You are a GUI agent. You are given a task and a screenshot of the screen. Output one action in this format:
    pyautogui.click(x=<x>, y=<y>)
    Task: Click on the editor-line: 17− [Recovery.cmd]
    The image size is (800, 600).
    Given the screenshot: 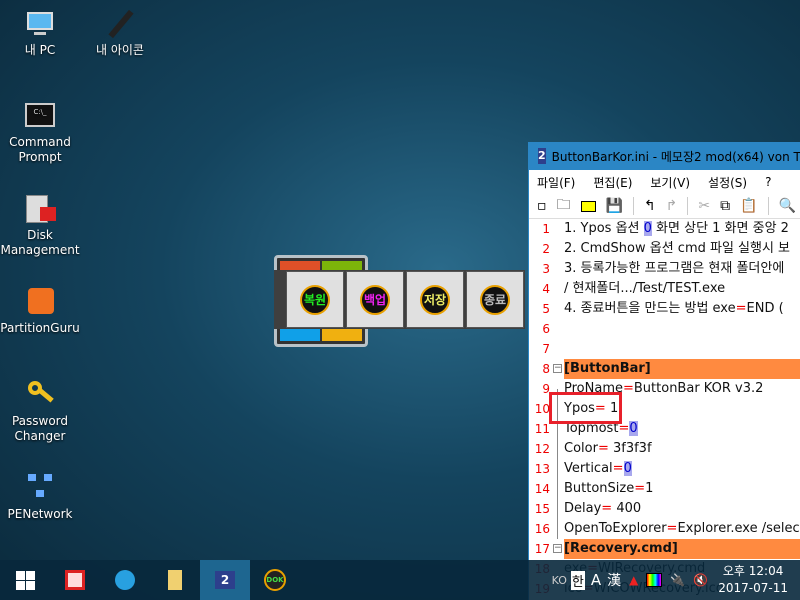 What is the action you would take?
    pyautogui.click(x=664, y=549)
    